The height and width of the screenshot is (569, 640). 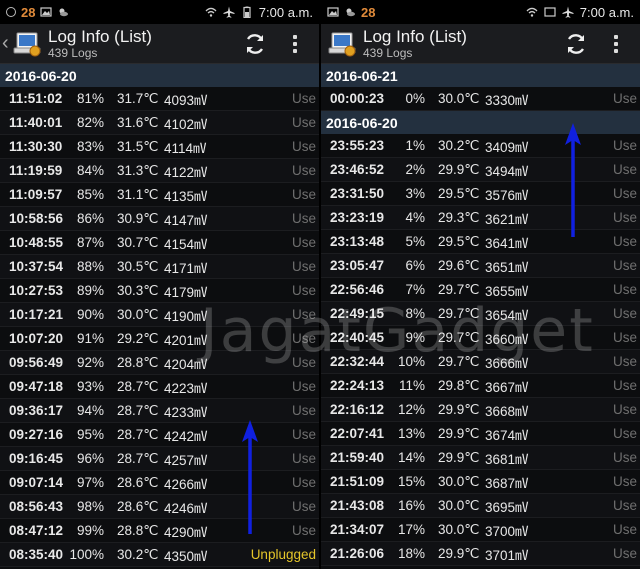 I want to click on log-time: 08:35:40, so click(x=36, y=554).